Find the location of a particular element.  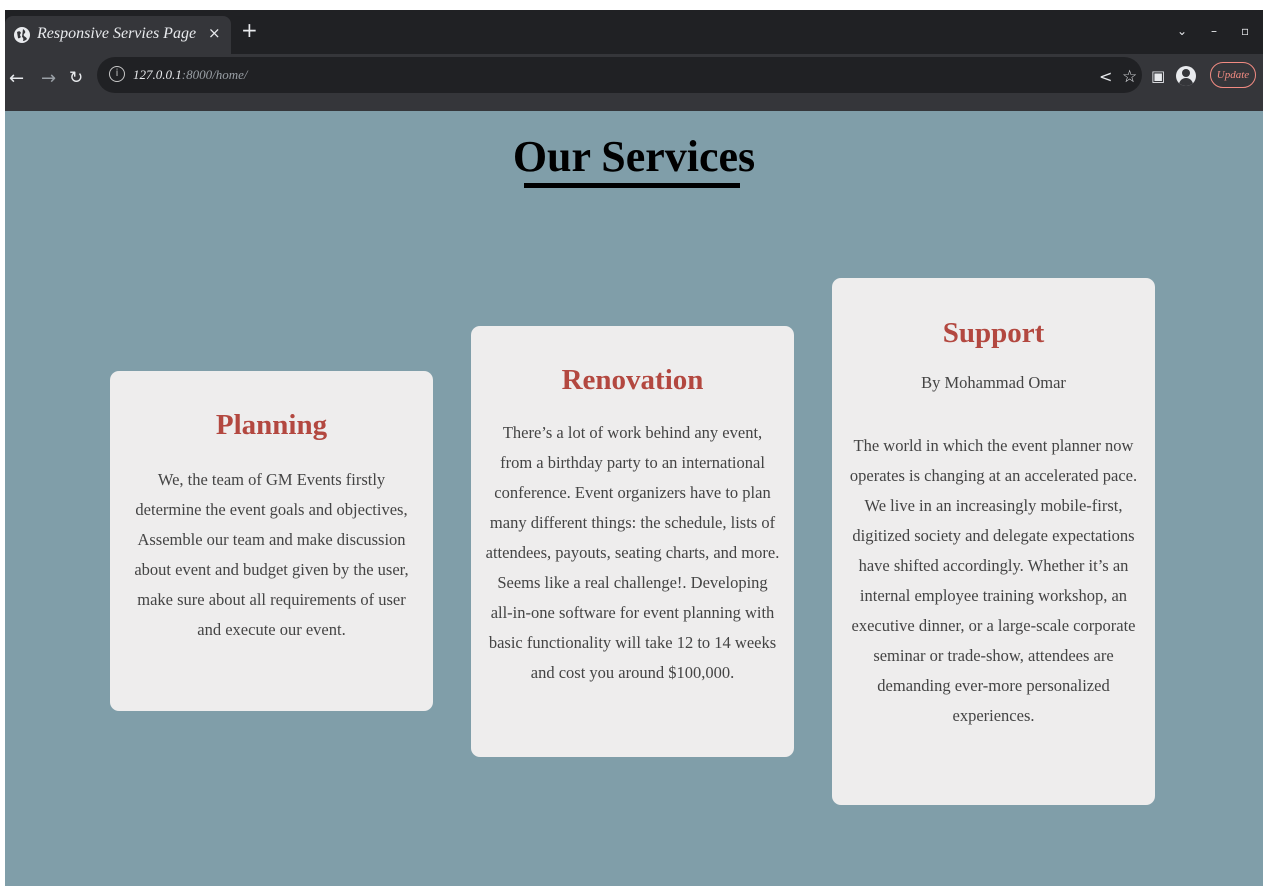

card-text-line: internal employee training workshop, an is located at coordinates (993, 595).